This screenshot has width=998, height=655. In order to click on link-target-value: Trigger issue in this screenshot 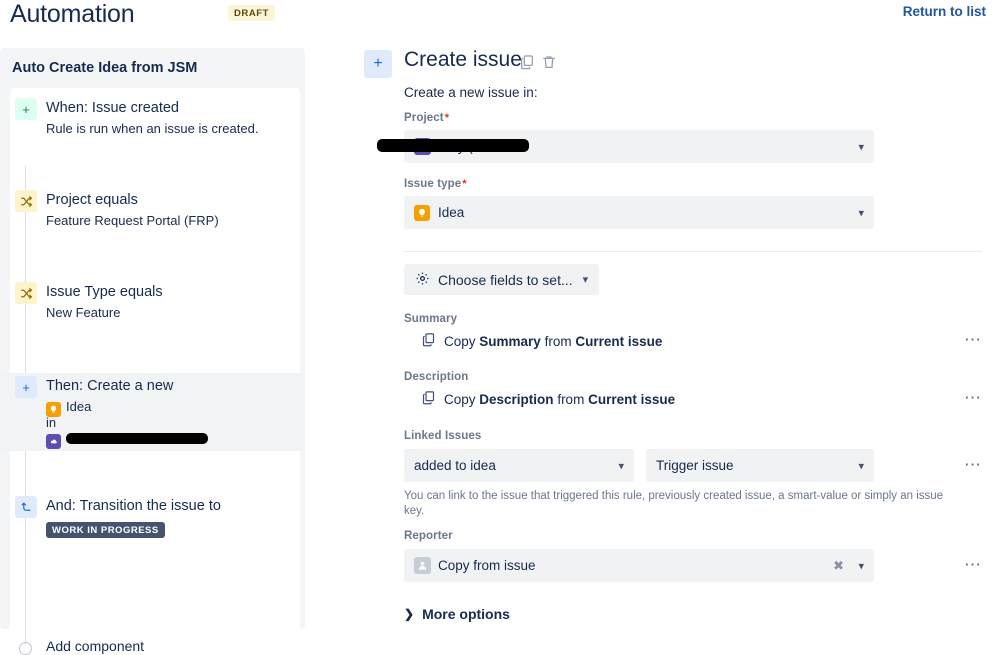, I will do `click(695, 465)`.